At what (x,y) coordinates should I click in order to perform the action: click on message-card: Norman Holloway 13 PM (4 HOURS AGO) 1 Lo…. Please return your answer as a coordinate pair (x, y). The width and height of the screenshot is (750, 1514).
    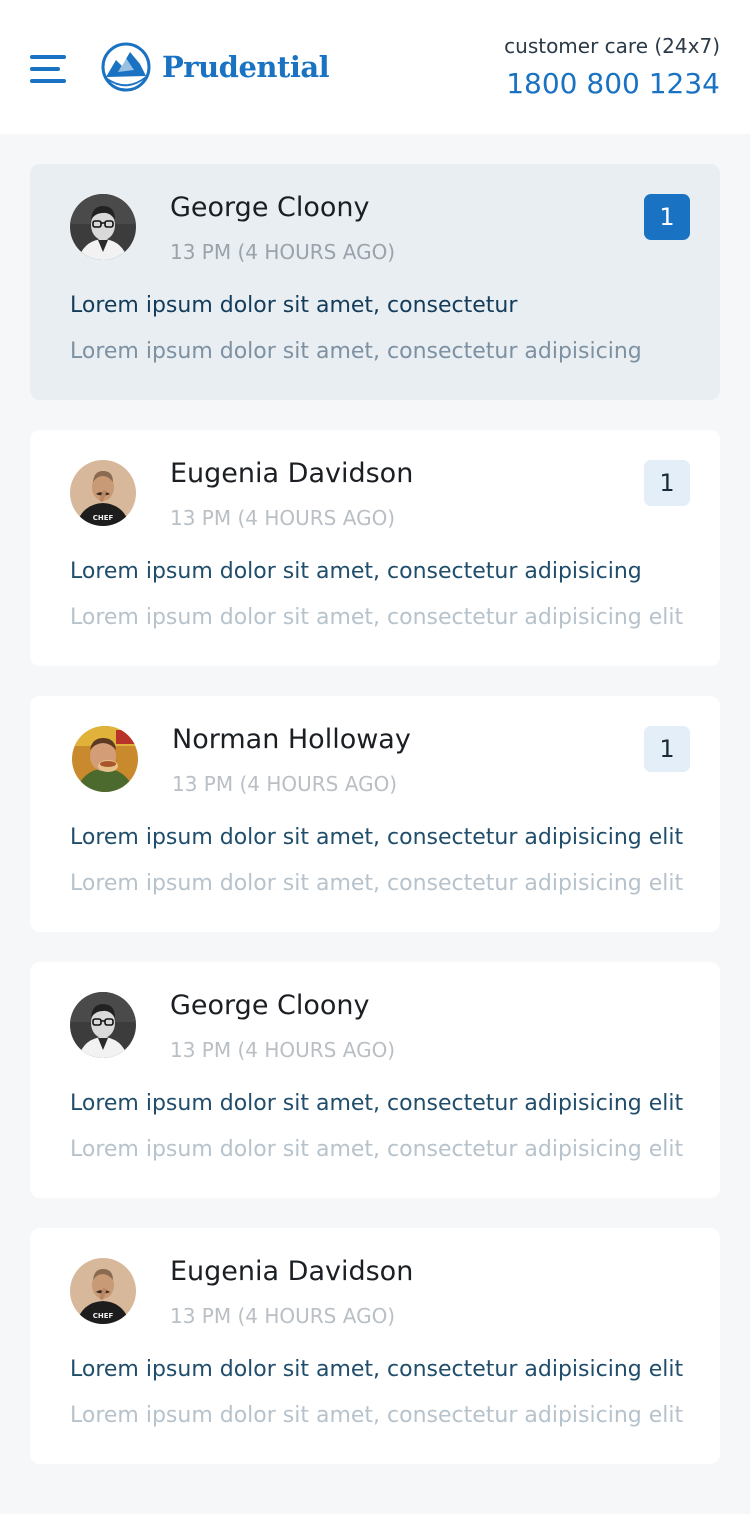
    Looking at the image, I should click on (375, 814).